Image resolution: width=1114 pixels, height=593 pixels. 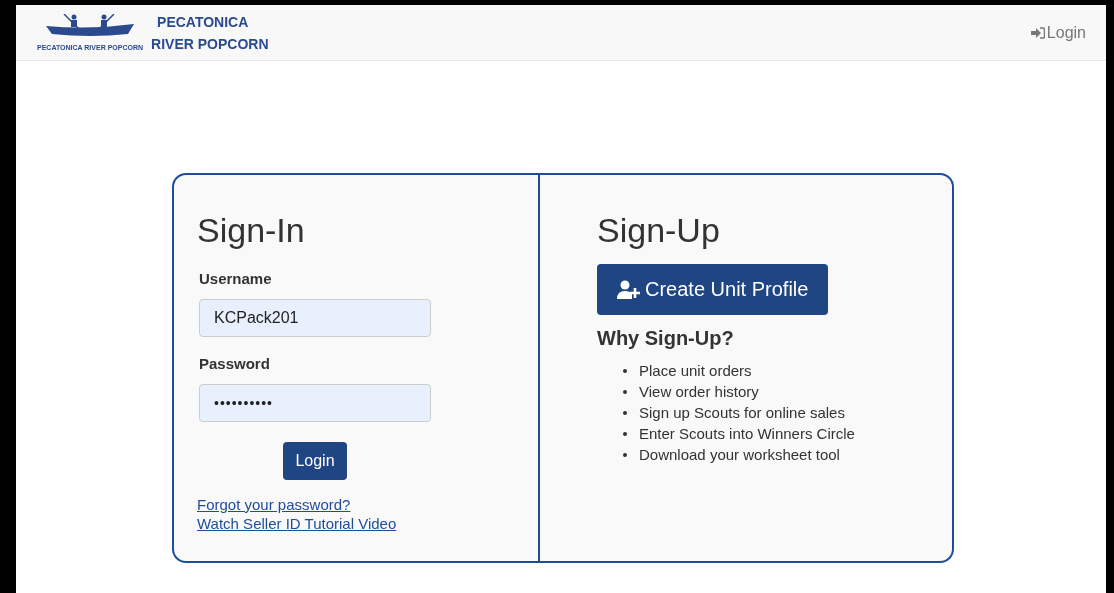 I want to click on section-title: Sign-In, so click(x=251, y=230).